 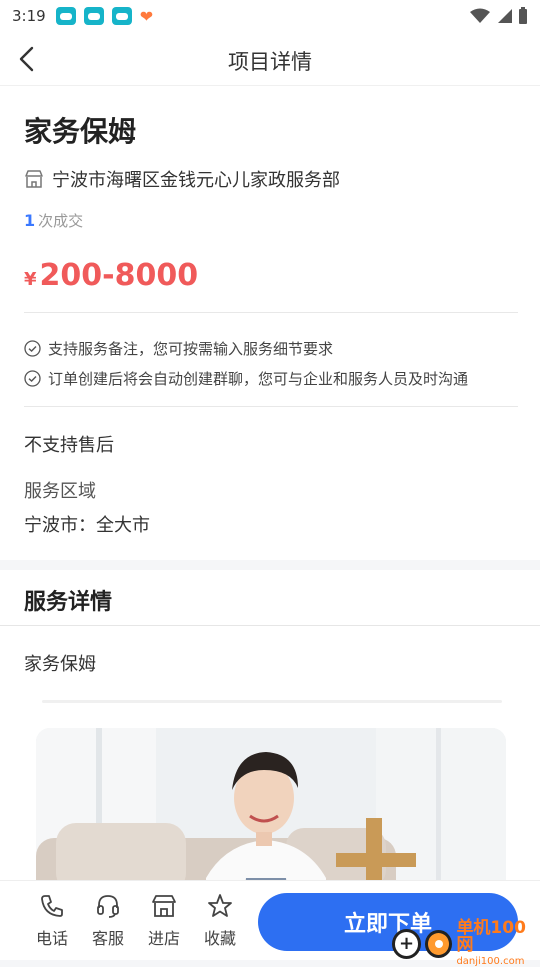 What do you see at coordinates (219, 938) in the screenshot?
I see `favorite-label: 收藏` at bounding box center [219, 938].